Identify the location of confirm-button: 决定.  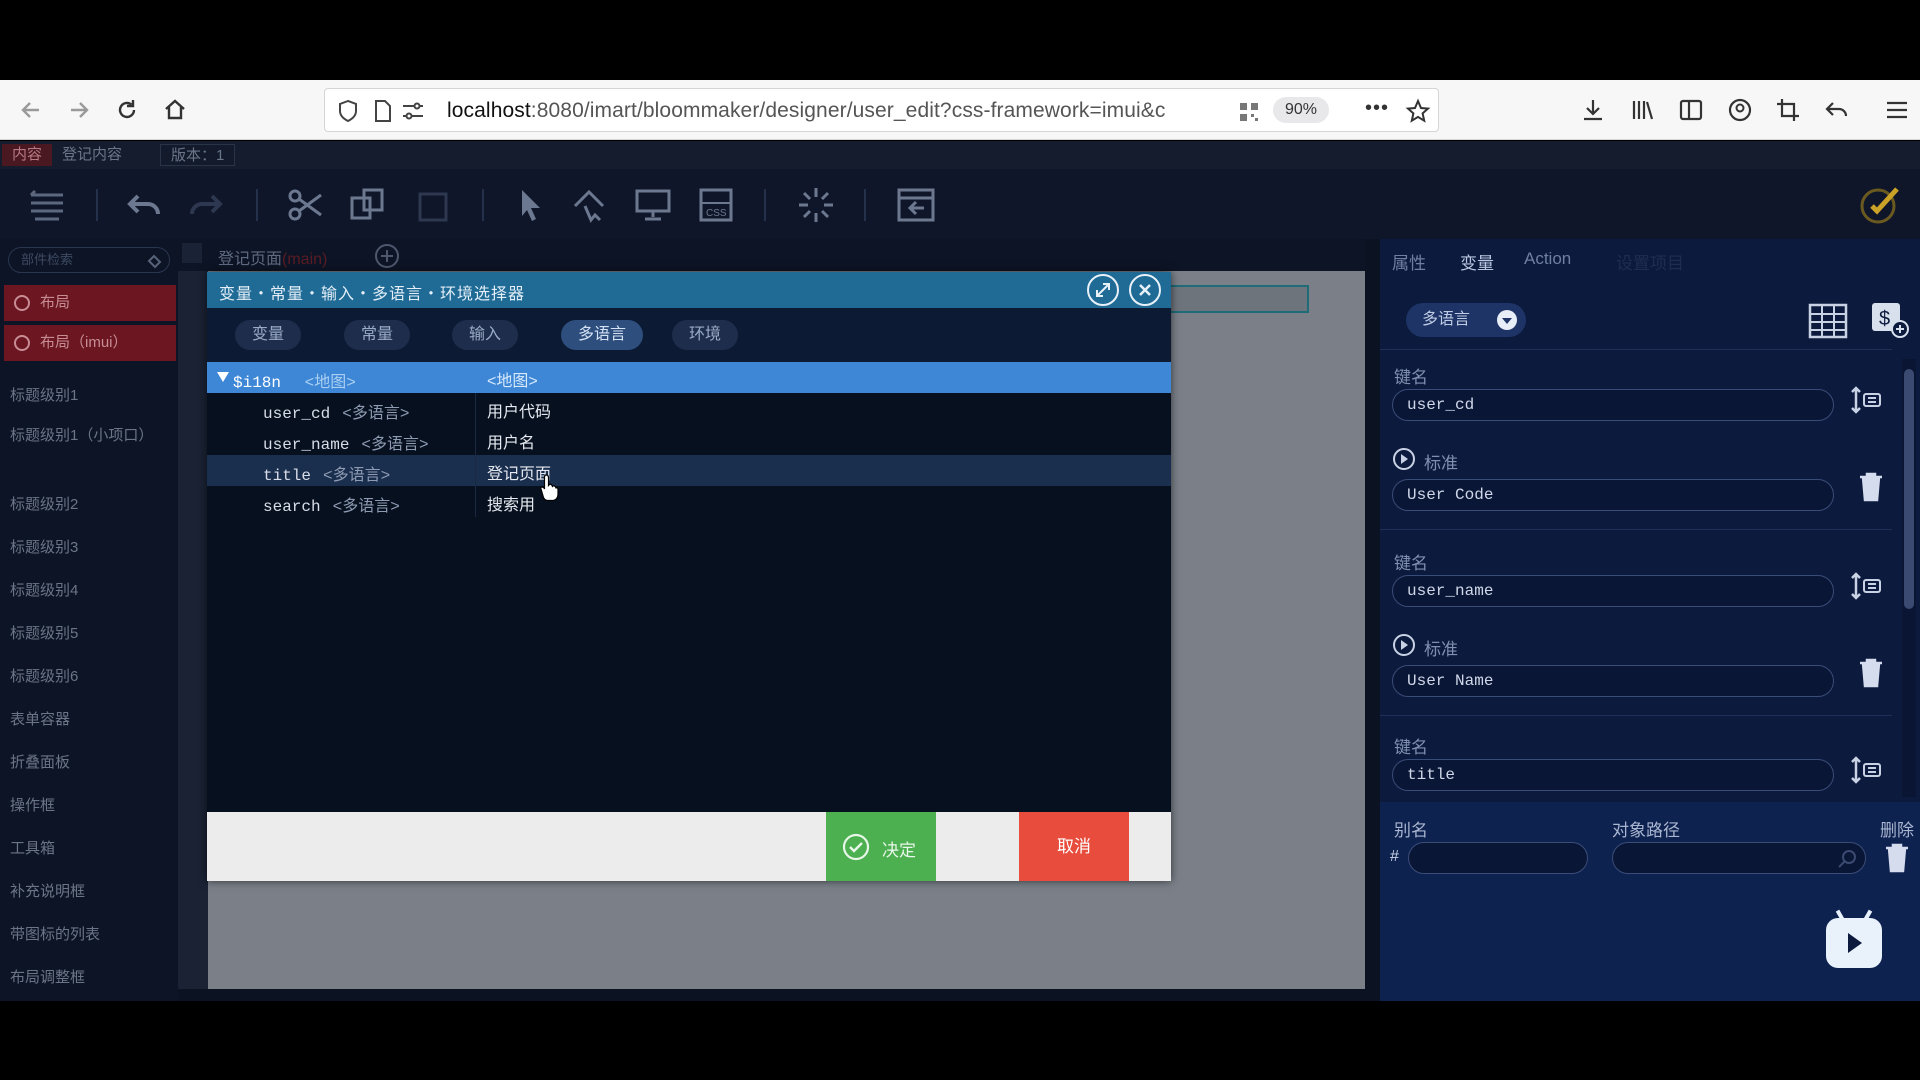
(881, 846).